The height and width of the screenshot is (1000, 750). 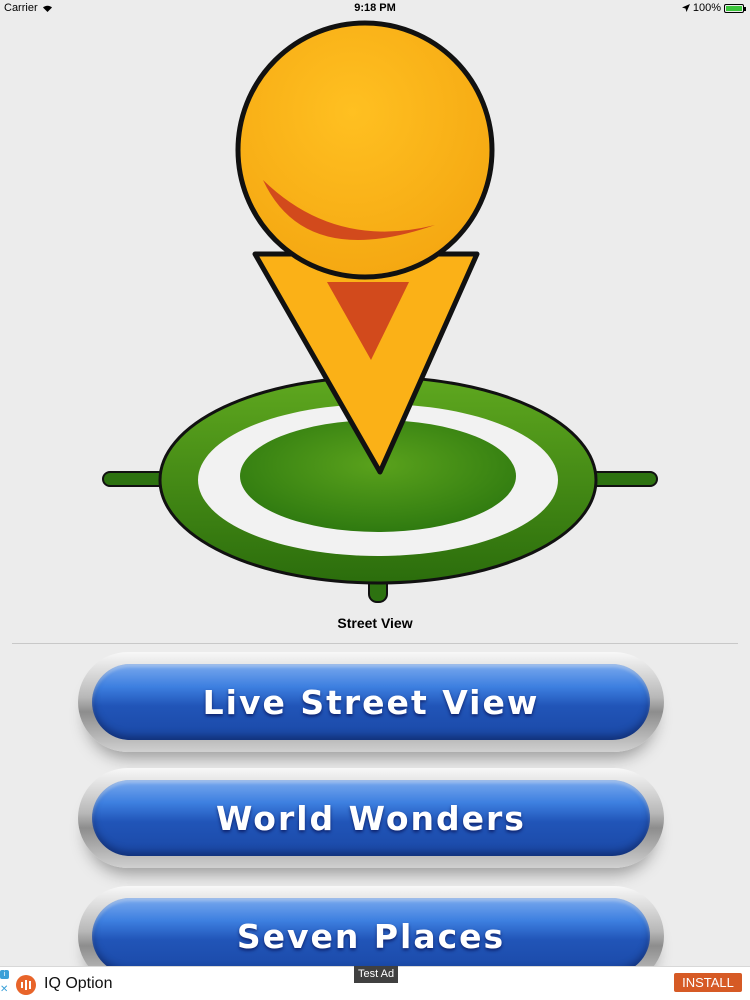 I want to click on location-arrow-icon, so click(x=685, y=8).